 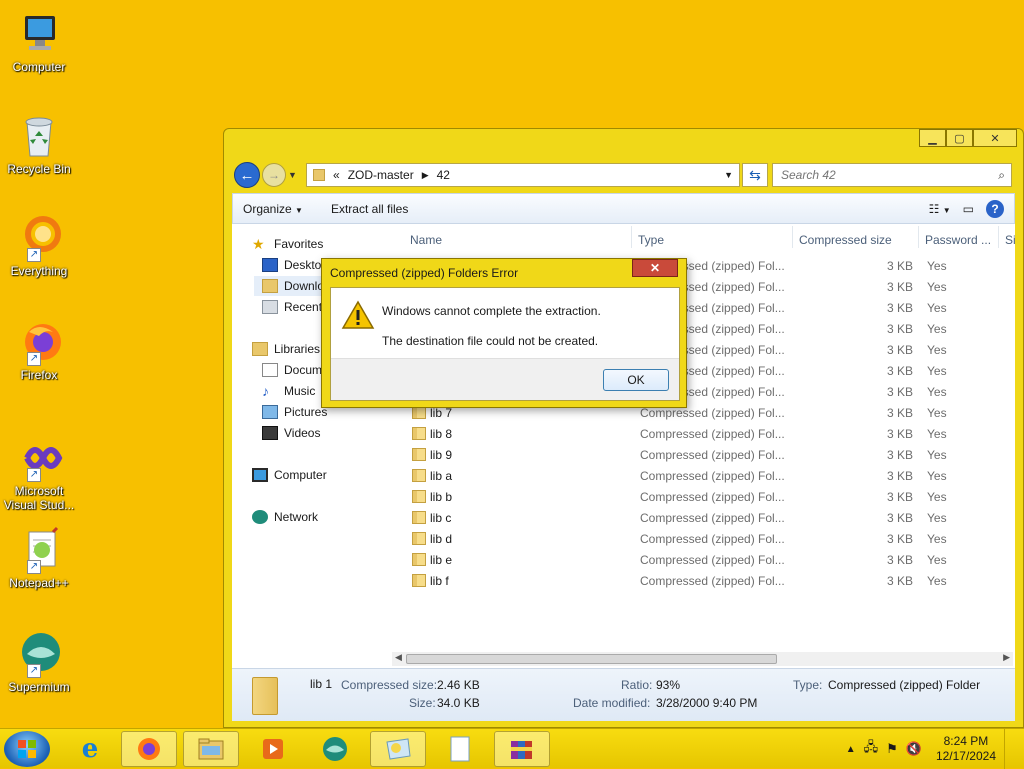 I want to click on nav-favorites: ★ Favorites, so click(x=287, y=244).